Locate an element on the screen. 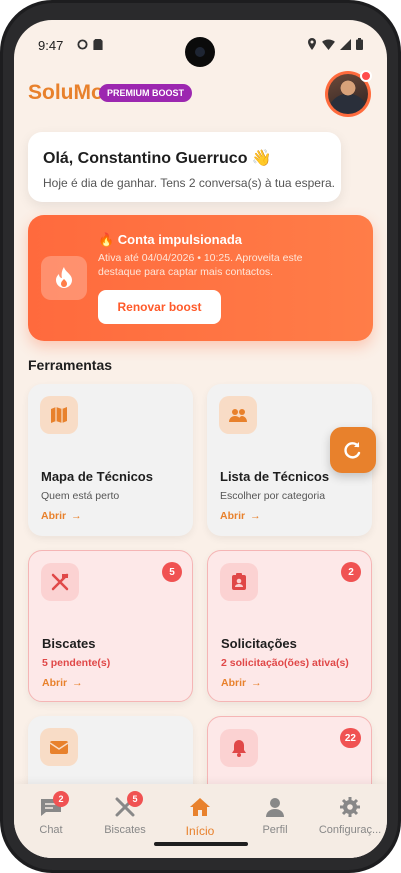 This screenshot has width=401, height=873. nav-home: Início is located at coordinates (200, 817).